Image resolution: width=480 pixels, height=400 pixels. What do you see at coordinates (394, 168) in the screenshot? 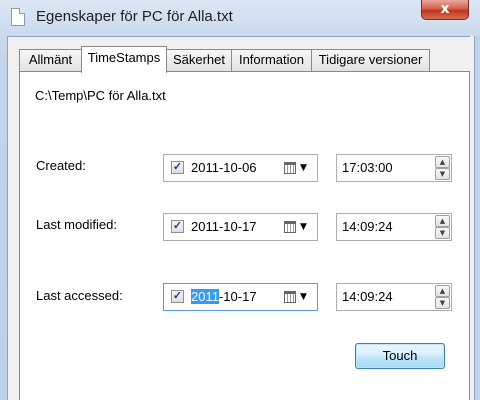
I see `created-time-spinner: 17:03:00 ▲ ▼` at bounding box center [394, 168].